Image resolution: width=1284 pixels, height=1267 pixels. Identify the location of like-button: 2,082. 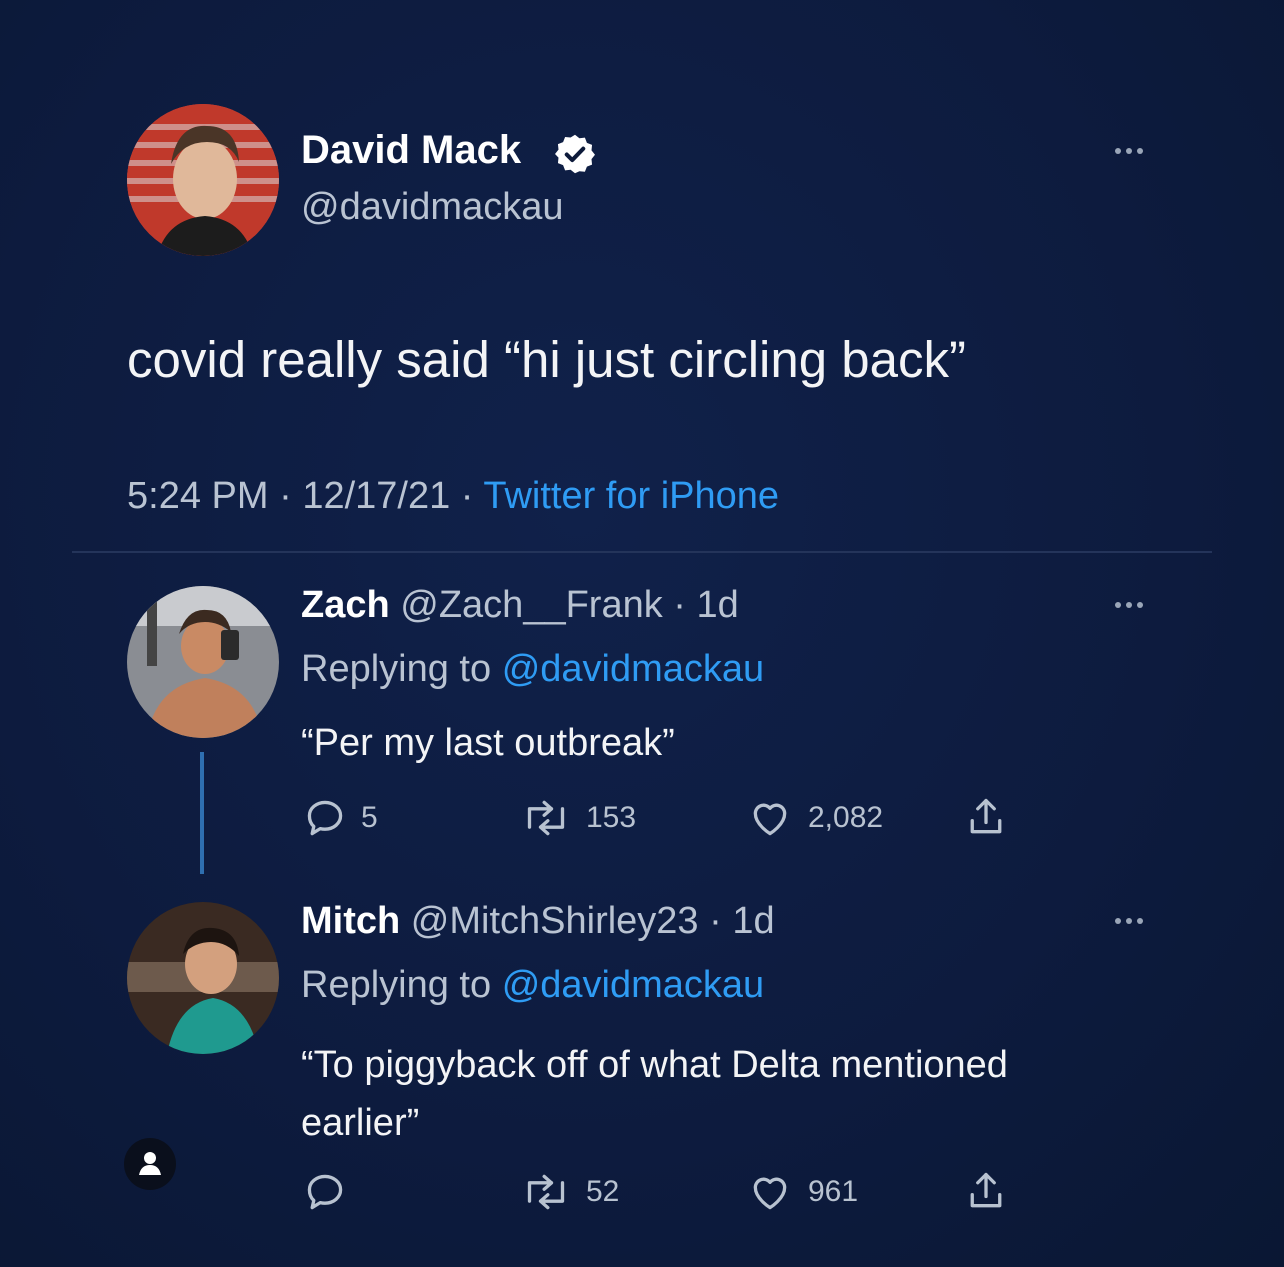
(814, 818).